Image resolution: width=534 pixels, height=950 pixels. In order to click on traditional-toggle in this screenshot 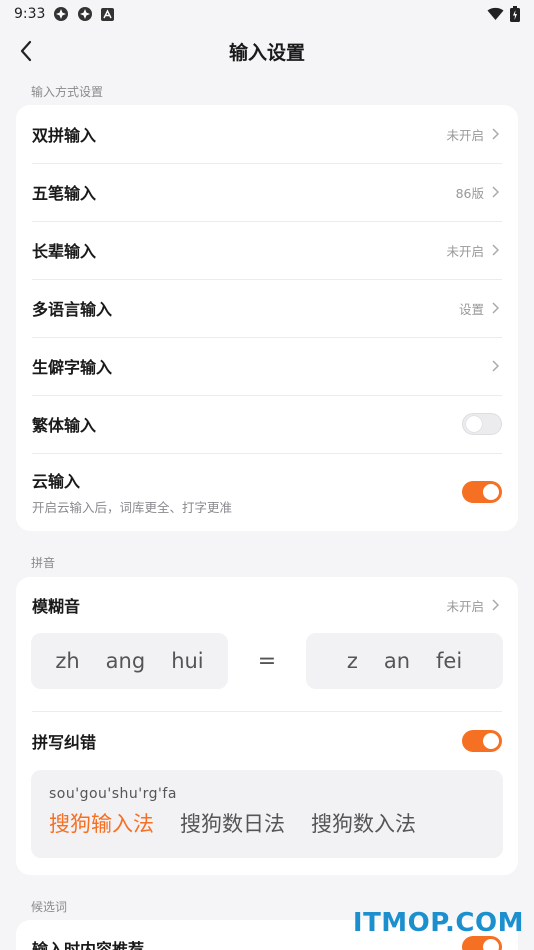, I will do `click(482, 424)`.